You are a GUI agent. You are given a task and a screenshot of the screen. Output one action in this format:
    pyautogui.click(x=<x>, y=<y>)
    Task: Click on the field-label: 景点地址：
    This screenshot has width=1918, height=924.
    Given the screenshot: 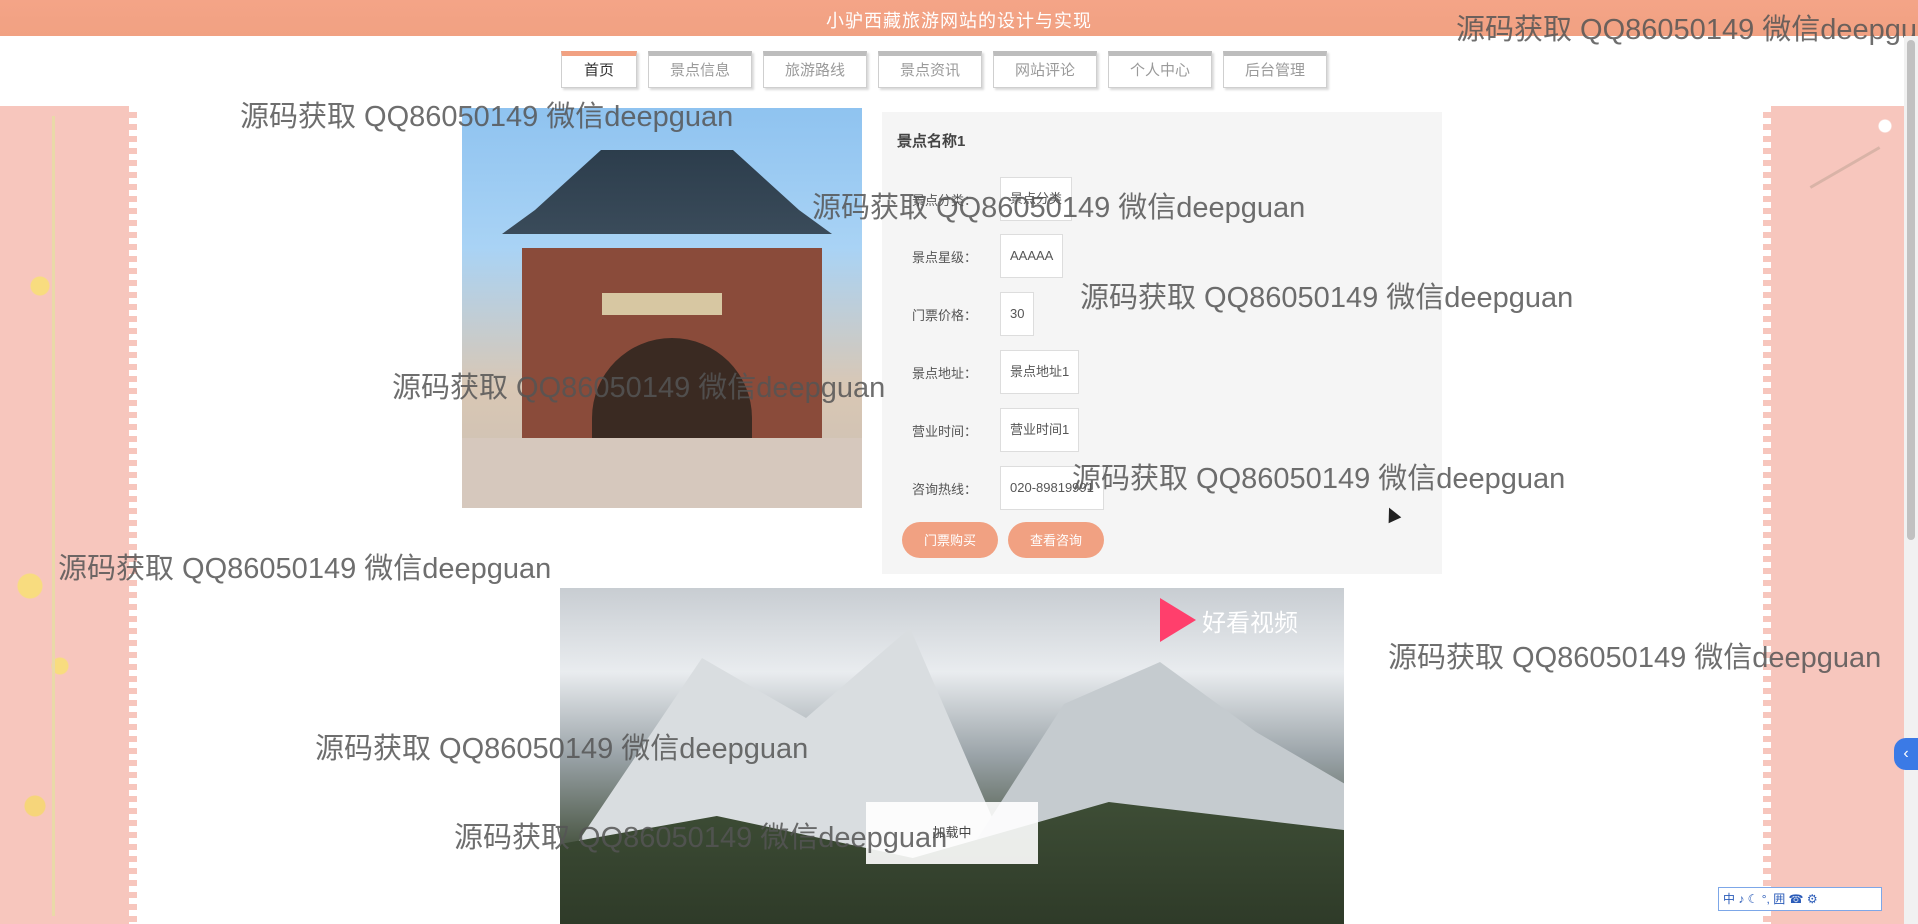 What is the action you would take?
    pyautogui.click(x=945, y=373)
    